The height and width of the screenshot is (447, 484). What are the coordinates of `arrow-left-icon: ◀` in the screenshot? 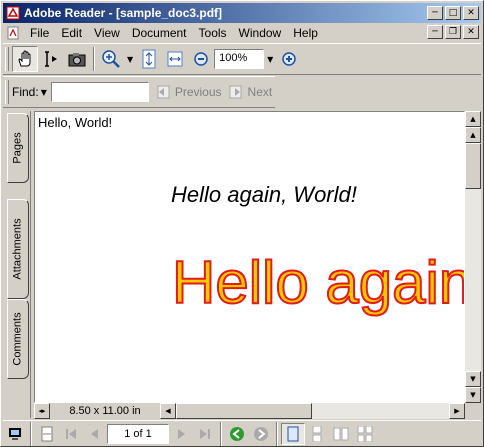 It's located at (168, 411).